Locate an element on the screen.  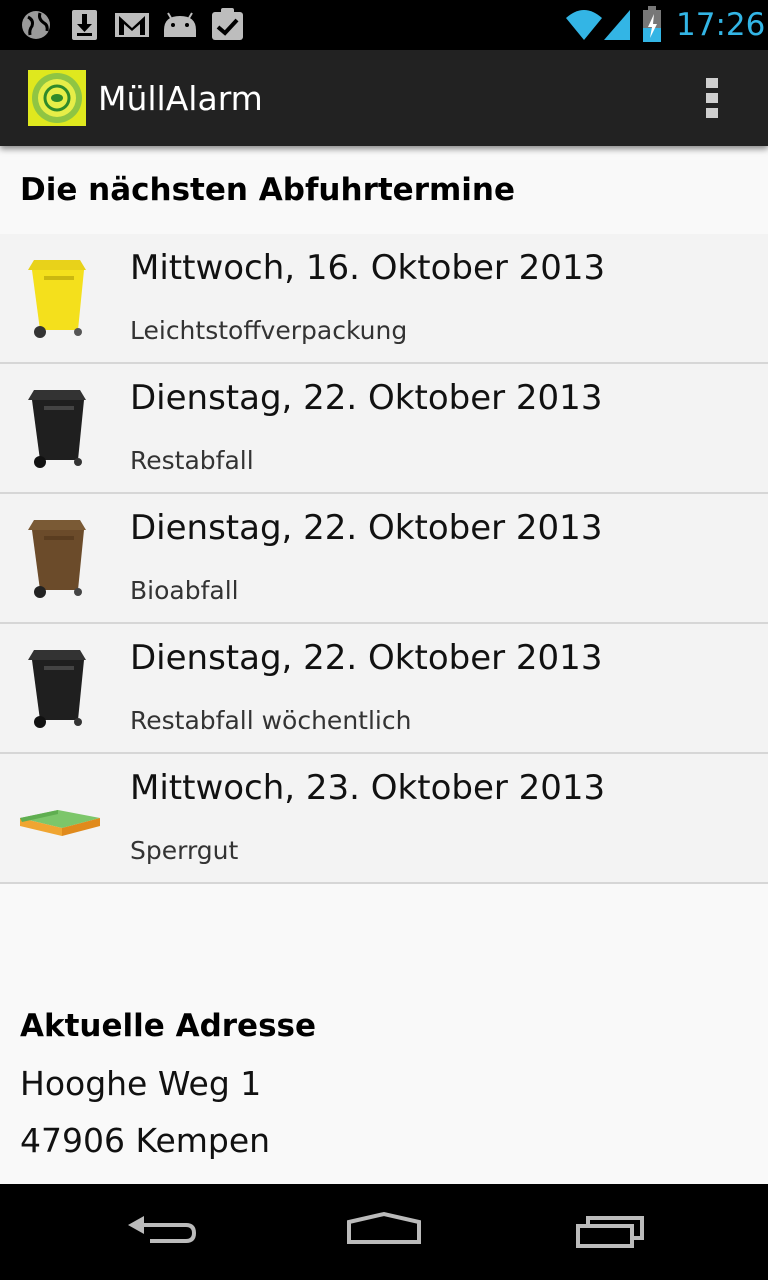
status-time: 17:26 is located at coordinates (721, 25).